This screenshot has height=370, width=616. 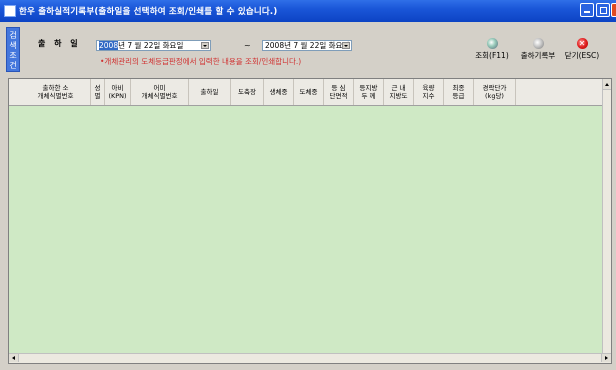 I want to click on maximize-icon, so click(x=603, y=10).